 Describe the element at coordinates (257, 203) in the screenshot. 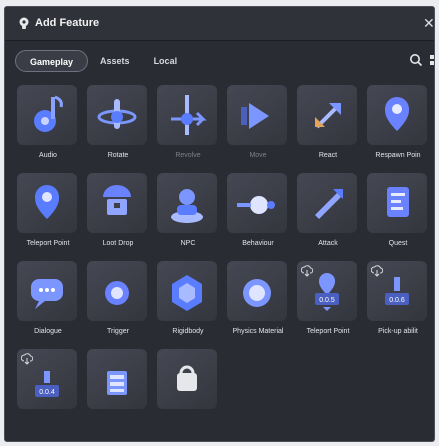

I see `behaviour-icon` at that location.